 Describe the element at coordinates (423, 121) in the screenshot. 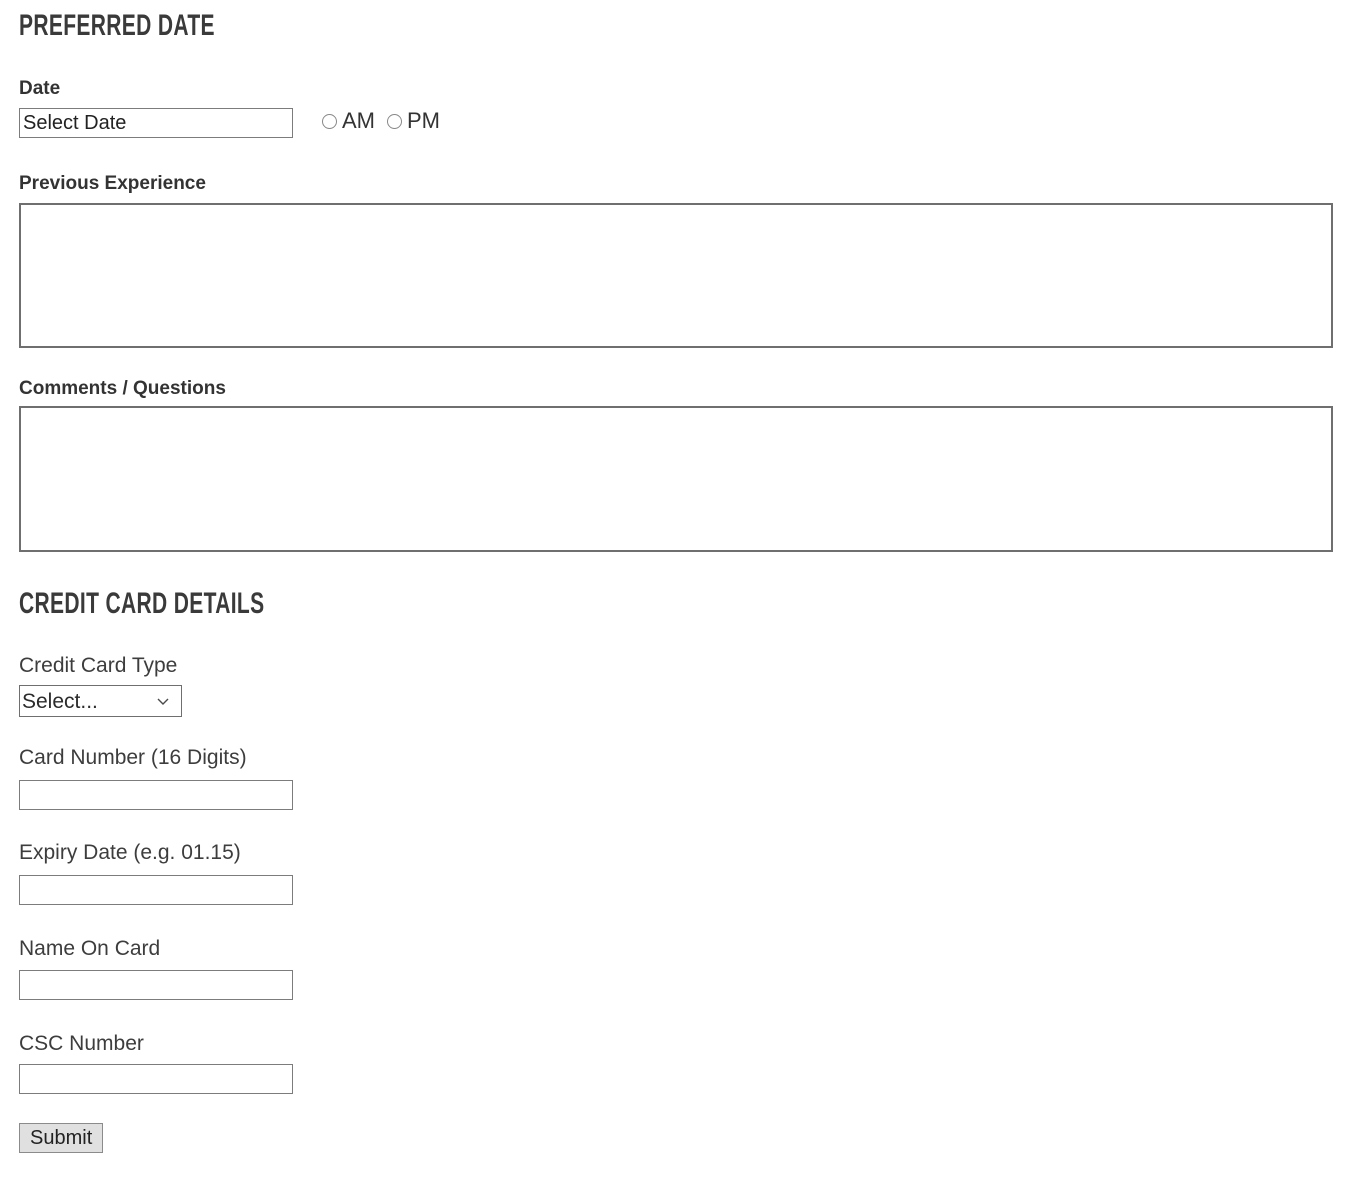

I see `radio-pm-label: PM` at that location.